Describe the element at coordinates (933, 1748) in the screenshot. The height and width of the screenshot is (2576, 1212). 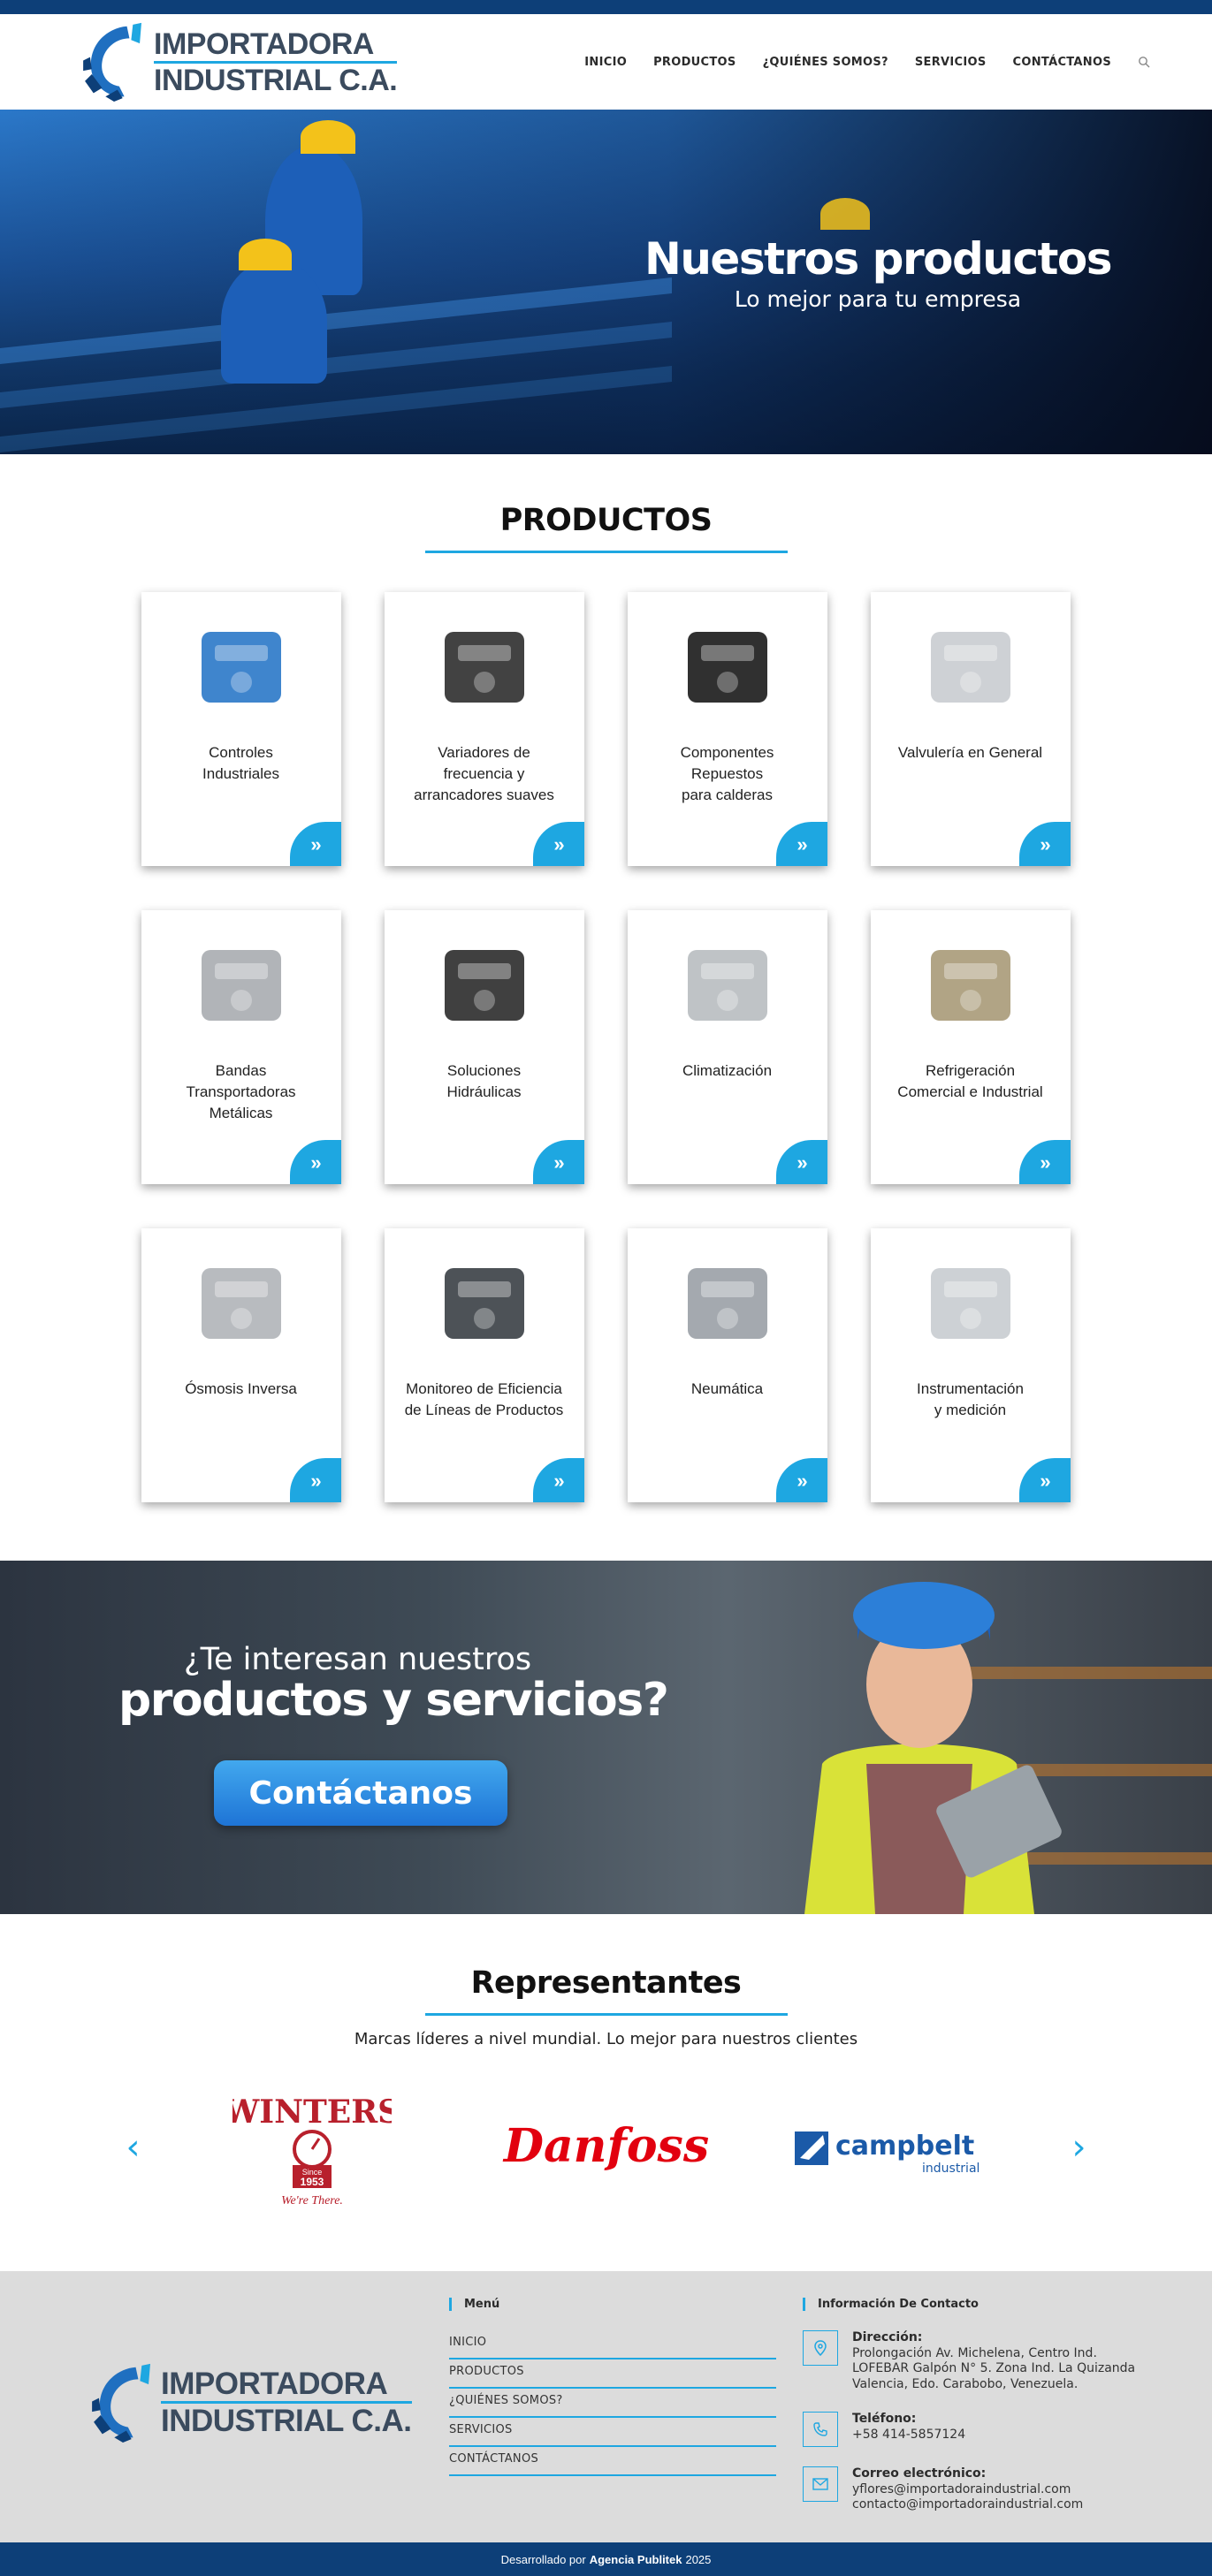
I see `worker-woman-image` at that location.